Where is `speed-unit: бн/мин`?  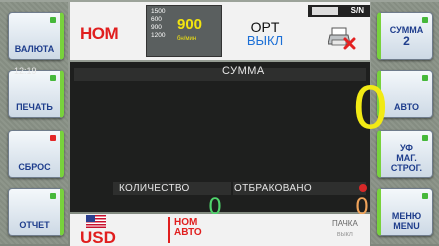
speed-unit: бн/мин is located at coordinates (187, 39).